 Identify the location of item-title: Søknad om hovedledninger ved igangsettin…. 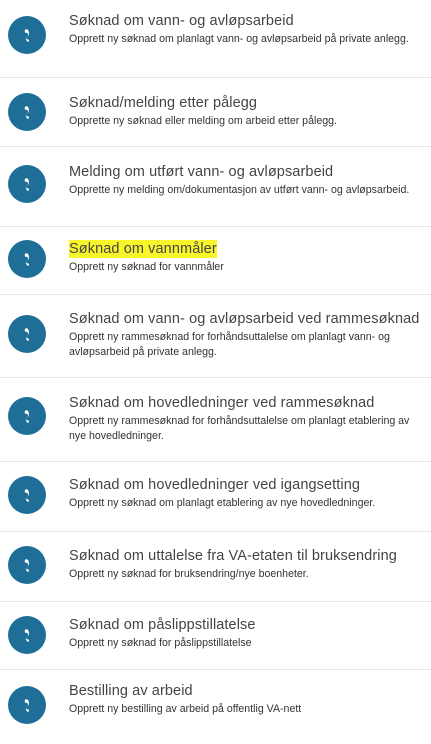
(214, 485).